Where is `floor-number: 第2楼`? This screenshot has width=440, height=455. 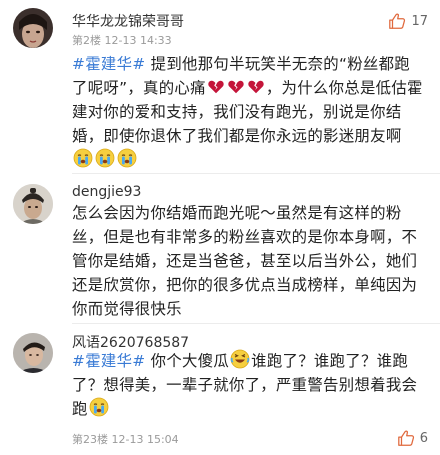 floor-number: 第2楼 is located at coordinates (86, 40).